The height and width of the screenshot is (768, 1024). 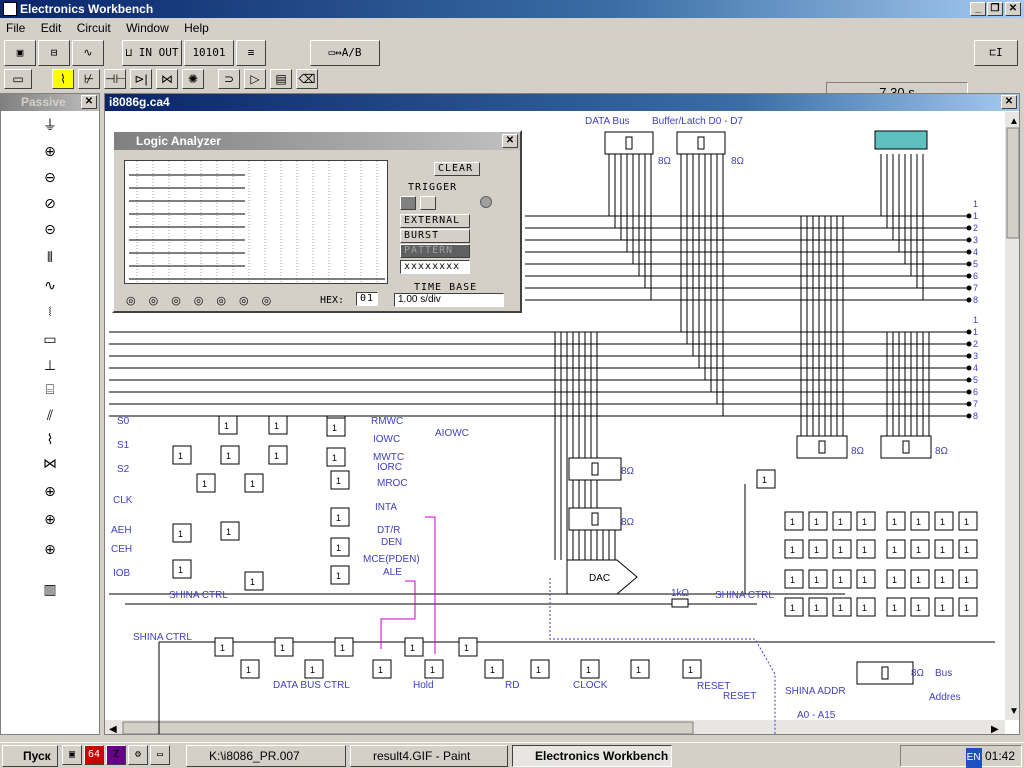 What do you see at coordinates (50, 492) in the screenshot?
I see `clock-source-icon: ⊕` at bounding box center [50, 492].